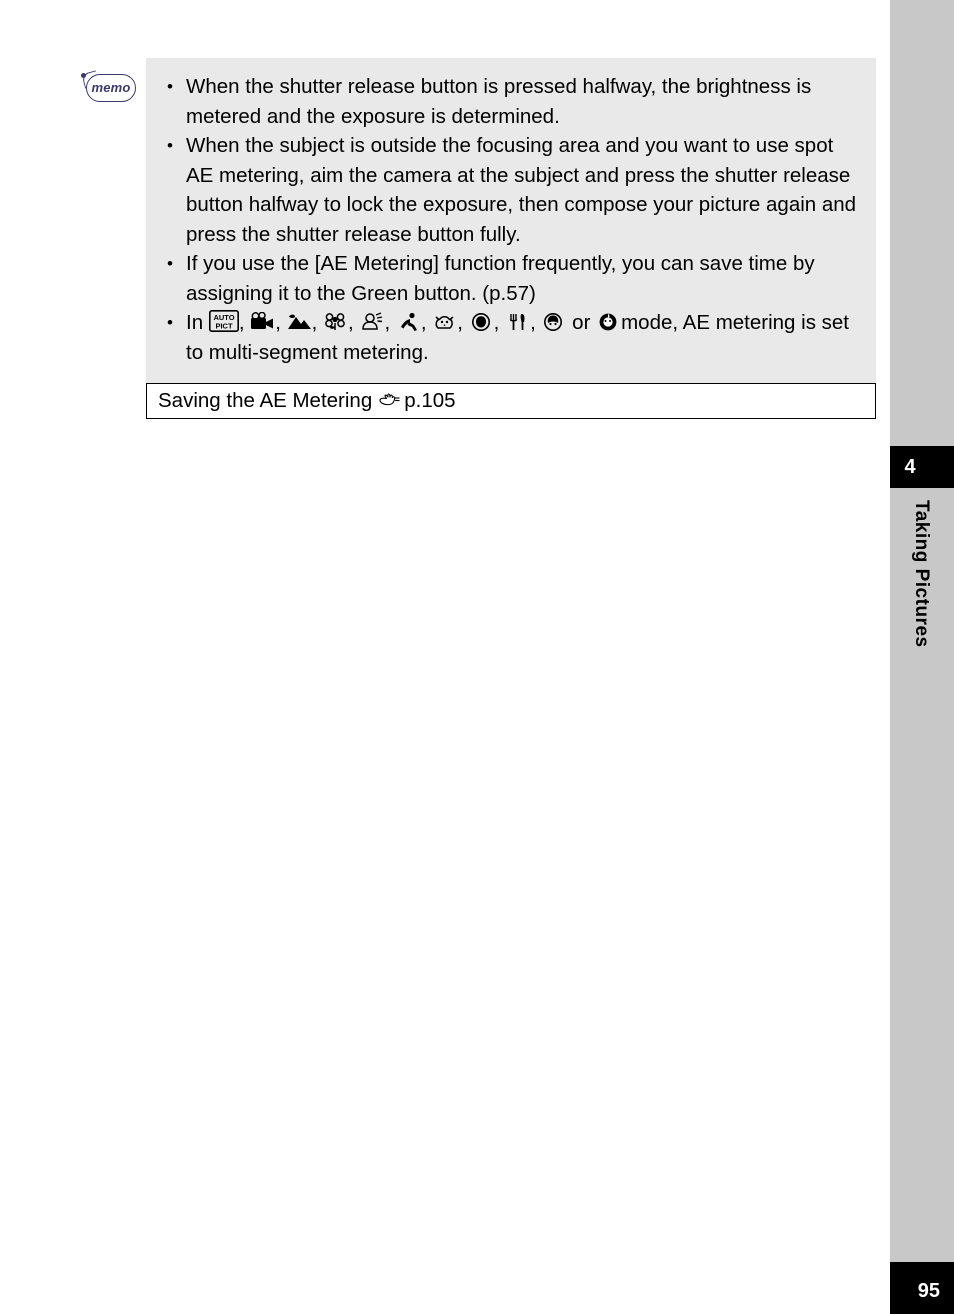 The image size is (954, 1314). What do you see at coordinates (430, 400) in the screenshot?
I see `reference-page-ref: p.105` at bounding box center [430, 400].